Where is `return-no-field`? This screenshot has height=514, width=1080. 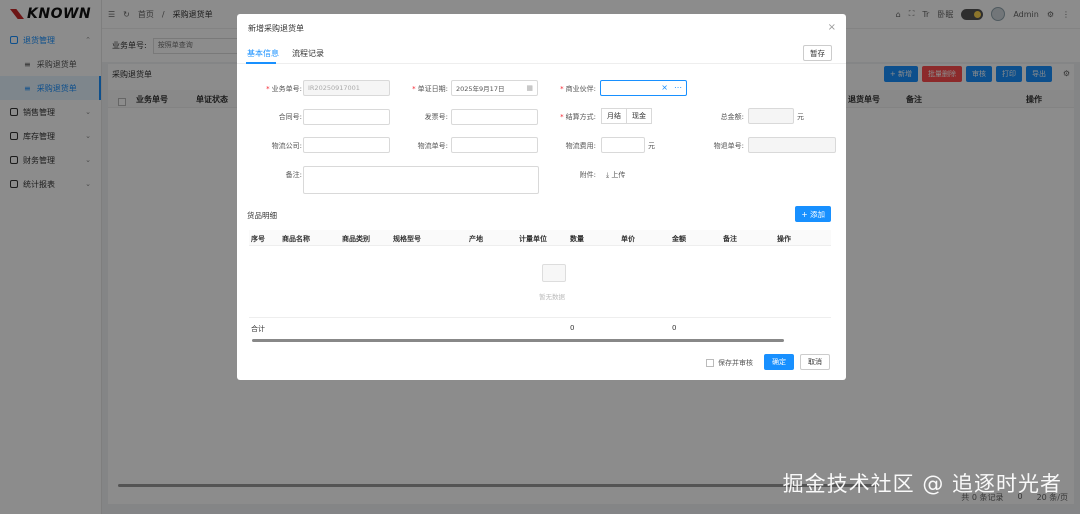
return-no-field is located at coordinates (792, 145).